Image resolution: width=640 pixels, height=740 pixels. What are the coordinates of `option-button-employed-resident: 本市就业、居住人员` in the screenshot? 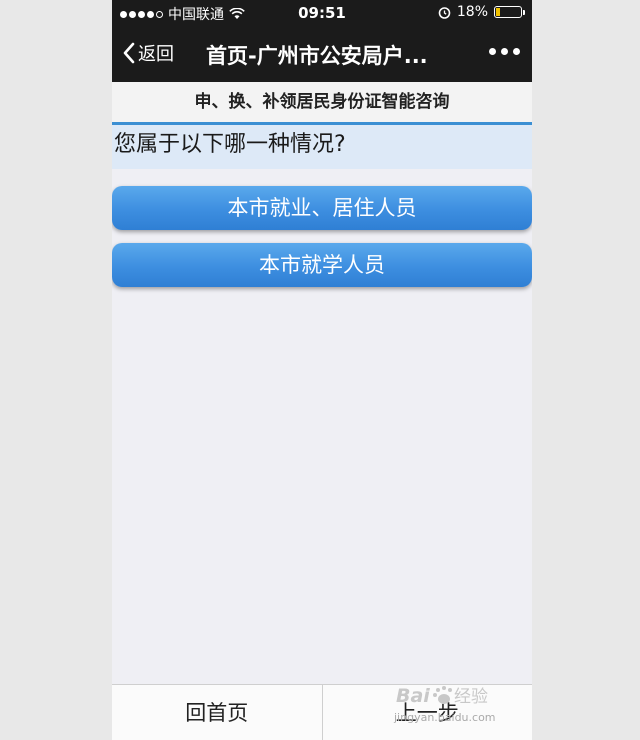 It's located at (322, 208).